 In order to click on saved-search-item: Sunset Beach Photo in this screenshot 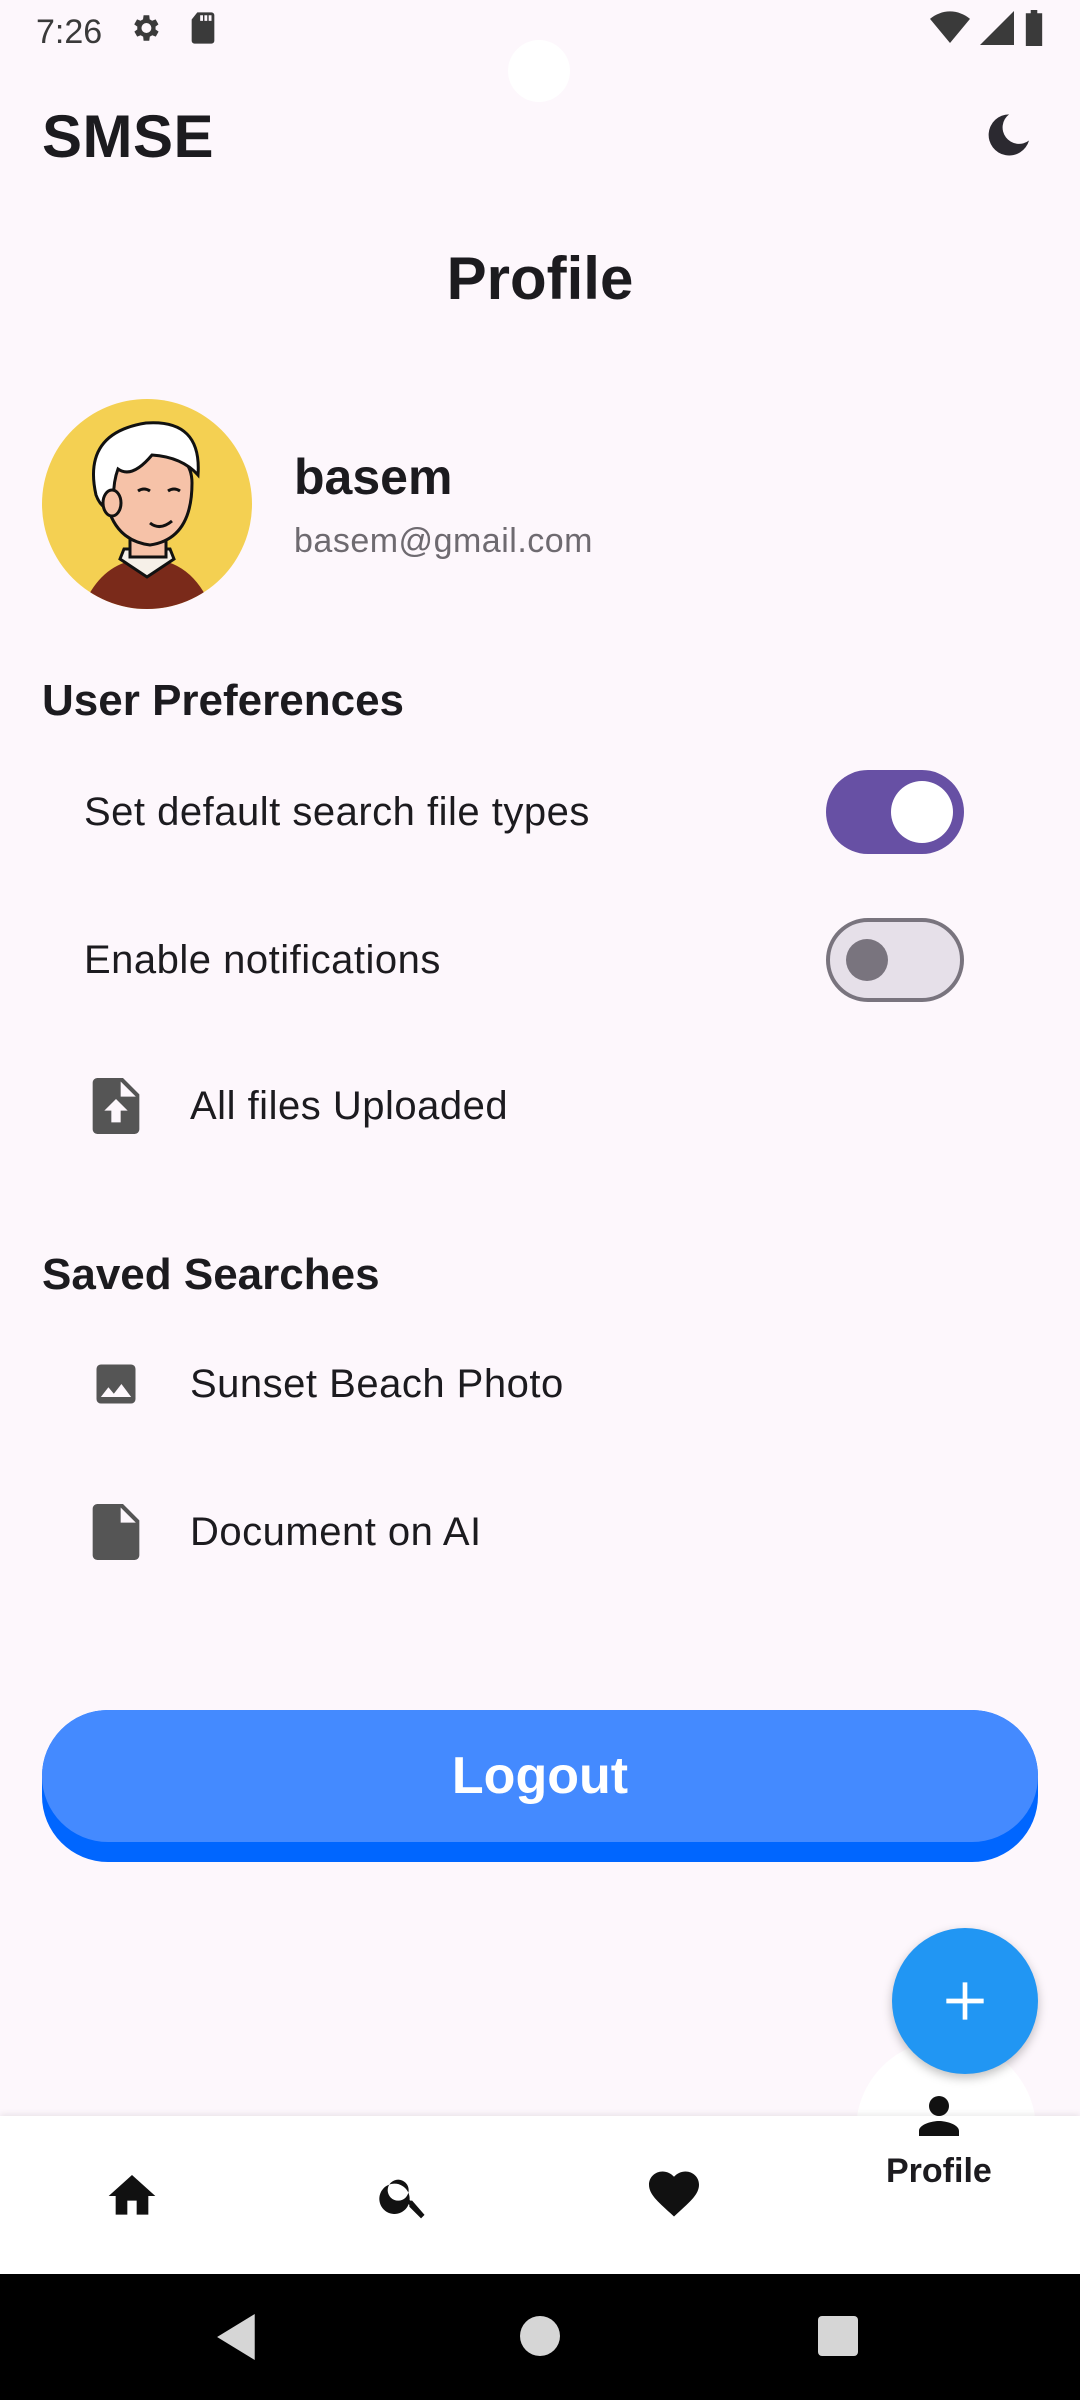, I will do `click(534, 1384)`.